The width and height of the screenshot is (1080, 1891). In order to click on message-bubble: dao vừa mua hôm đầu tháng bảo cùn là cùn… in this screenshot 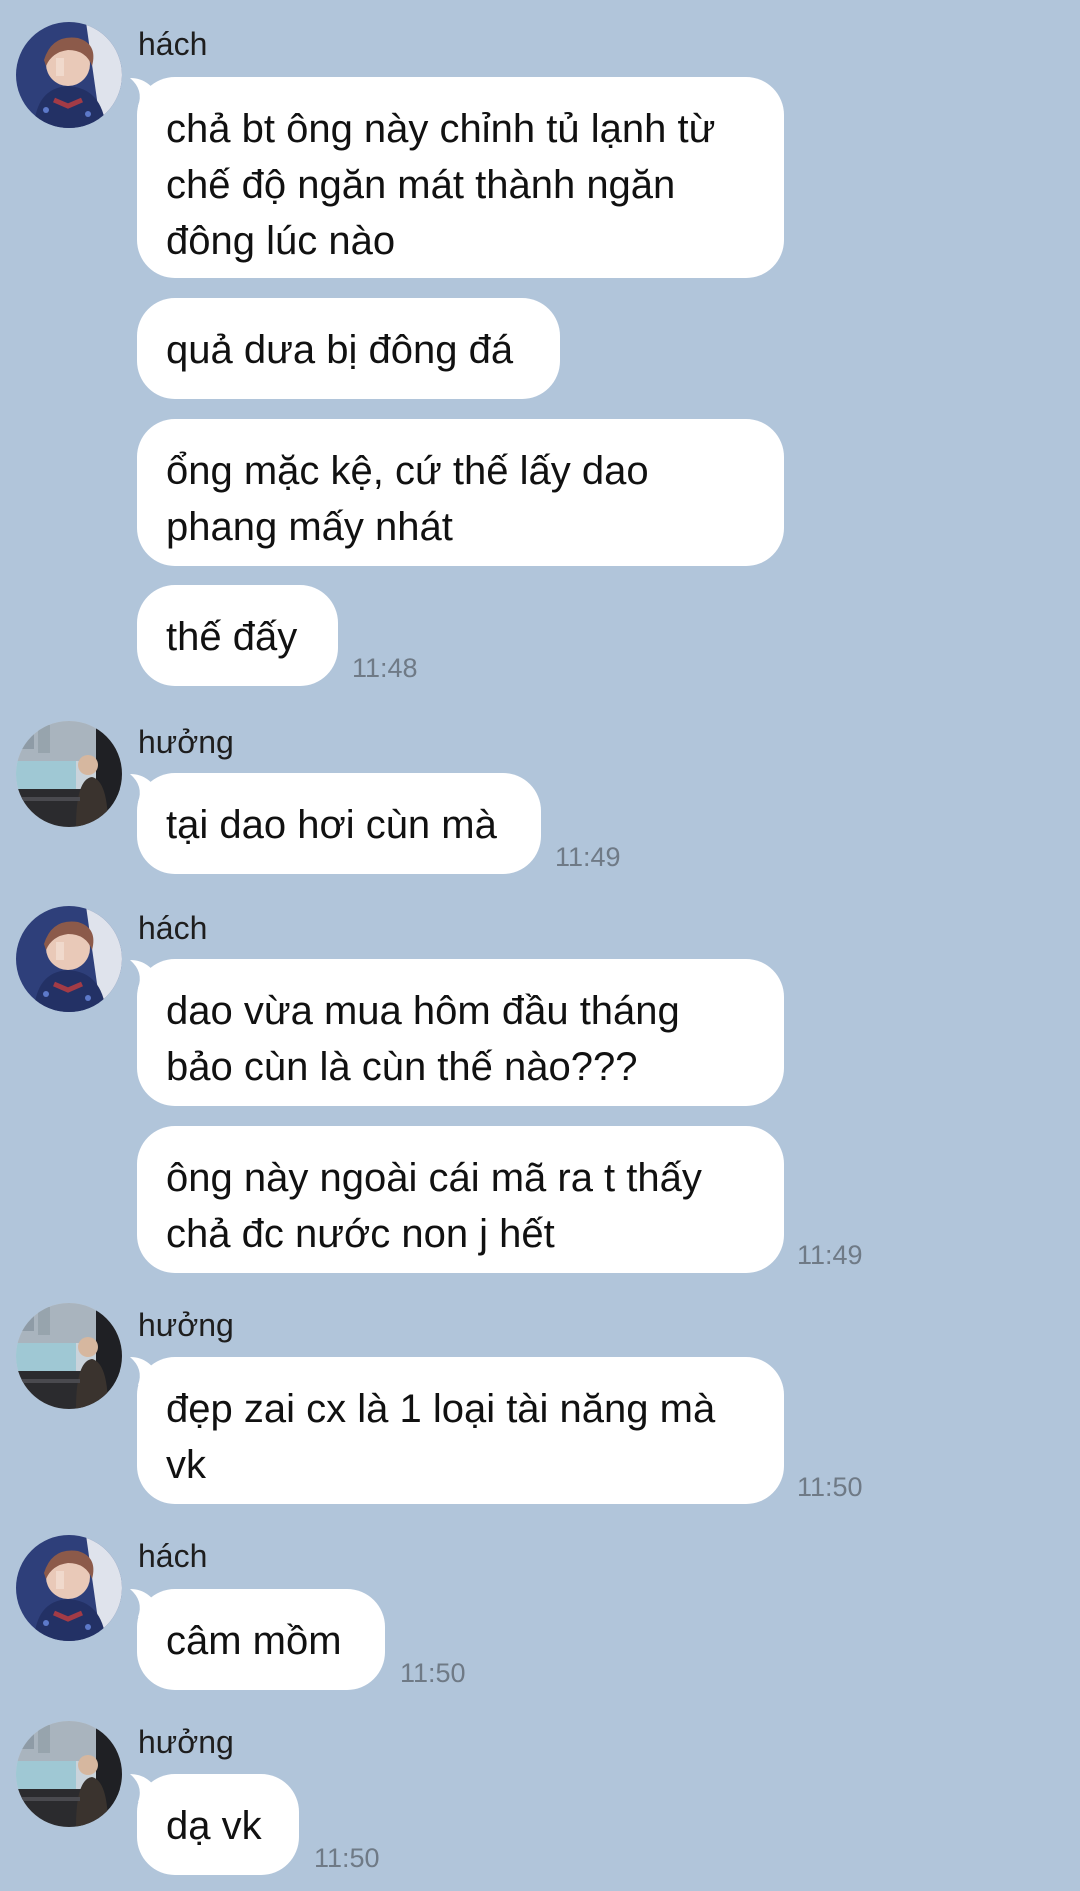, I will do `click(460, 1032)`.